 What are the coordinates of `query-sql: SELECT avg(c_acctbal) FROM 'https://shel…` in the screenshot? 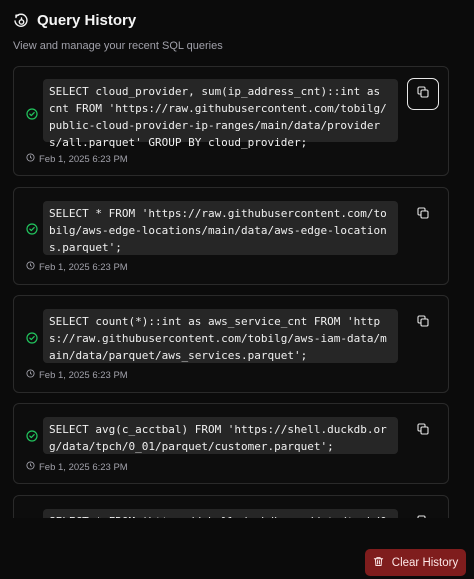 It's located at (220, 435).